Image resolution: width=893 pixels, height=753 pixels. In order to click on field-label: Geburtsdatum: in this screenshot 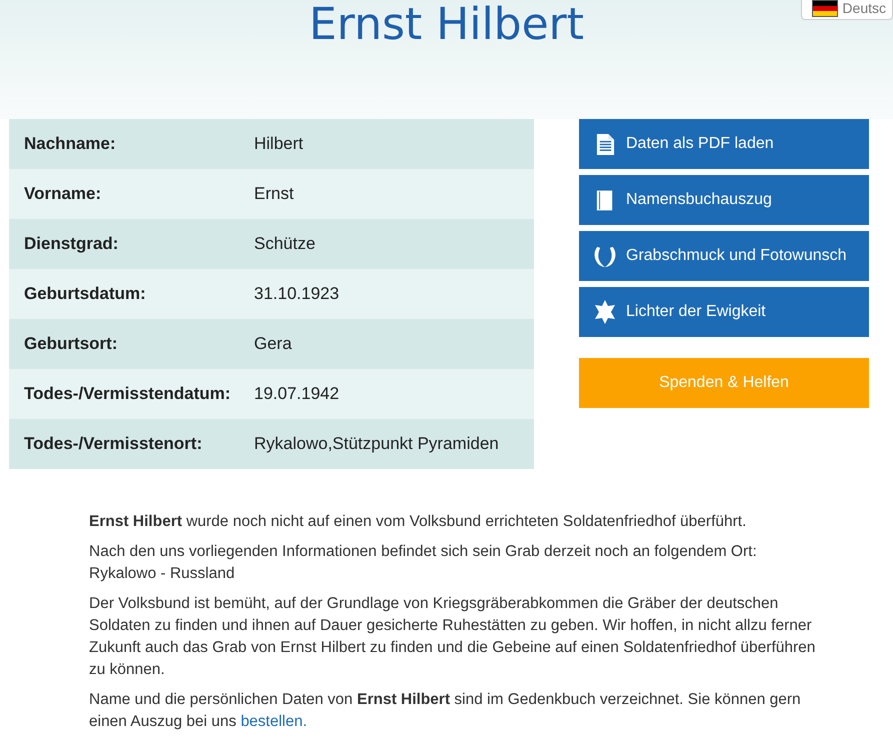, I will do `click(85, 294)`.